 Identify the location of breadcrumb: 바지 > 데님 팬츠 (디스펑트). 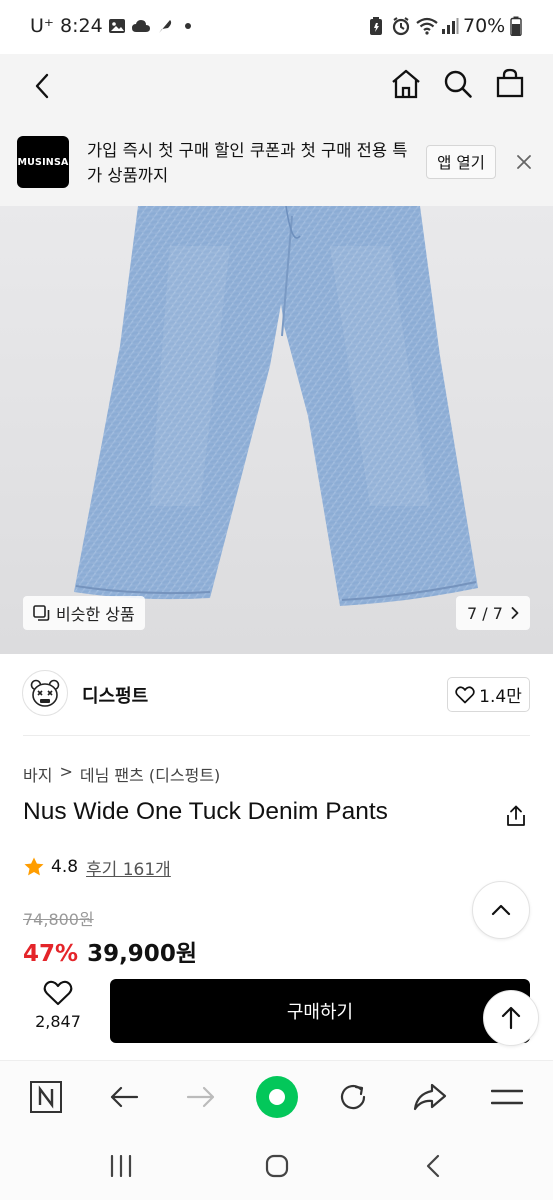
(121, 774).